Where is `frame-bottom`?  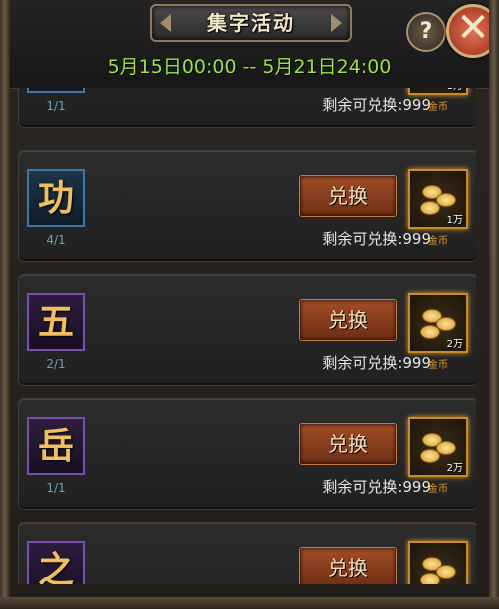 frame-bottom is located at coordinates (249, 603).